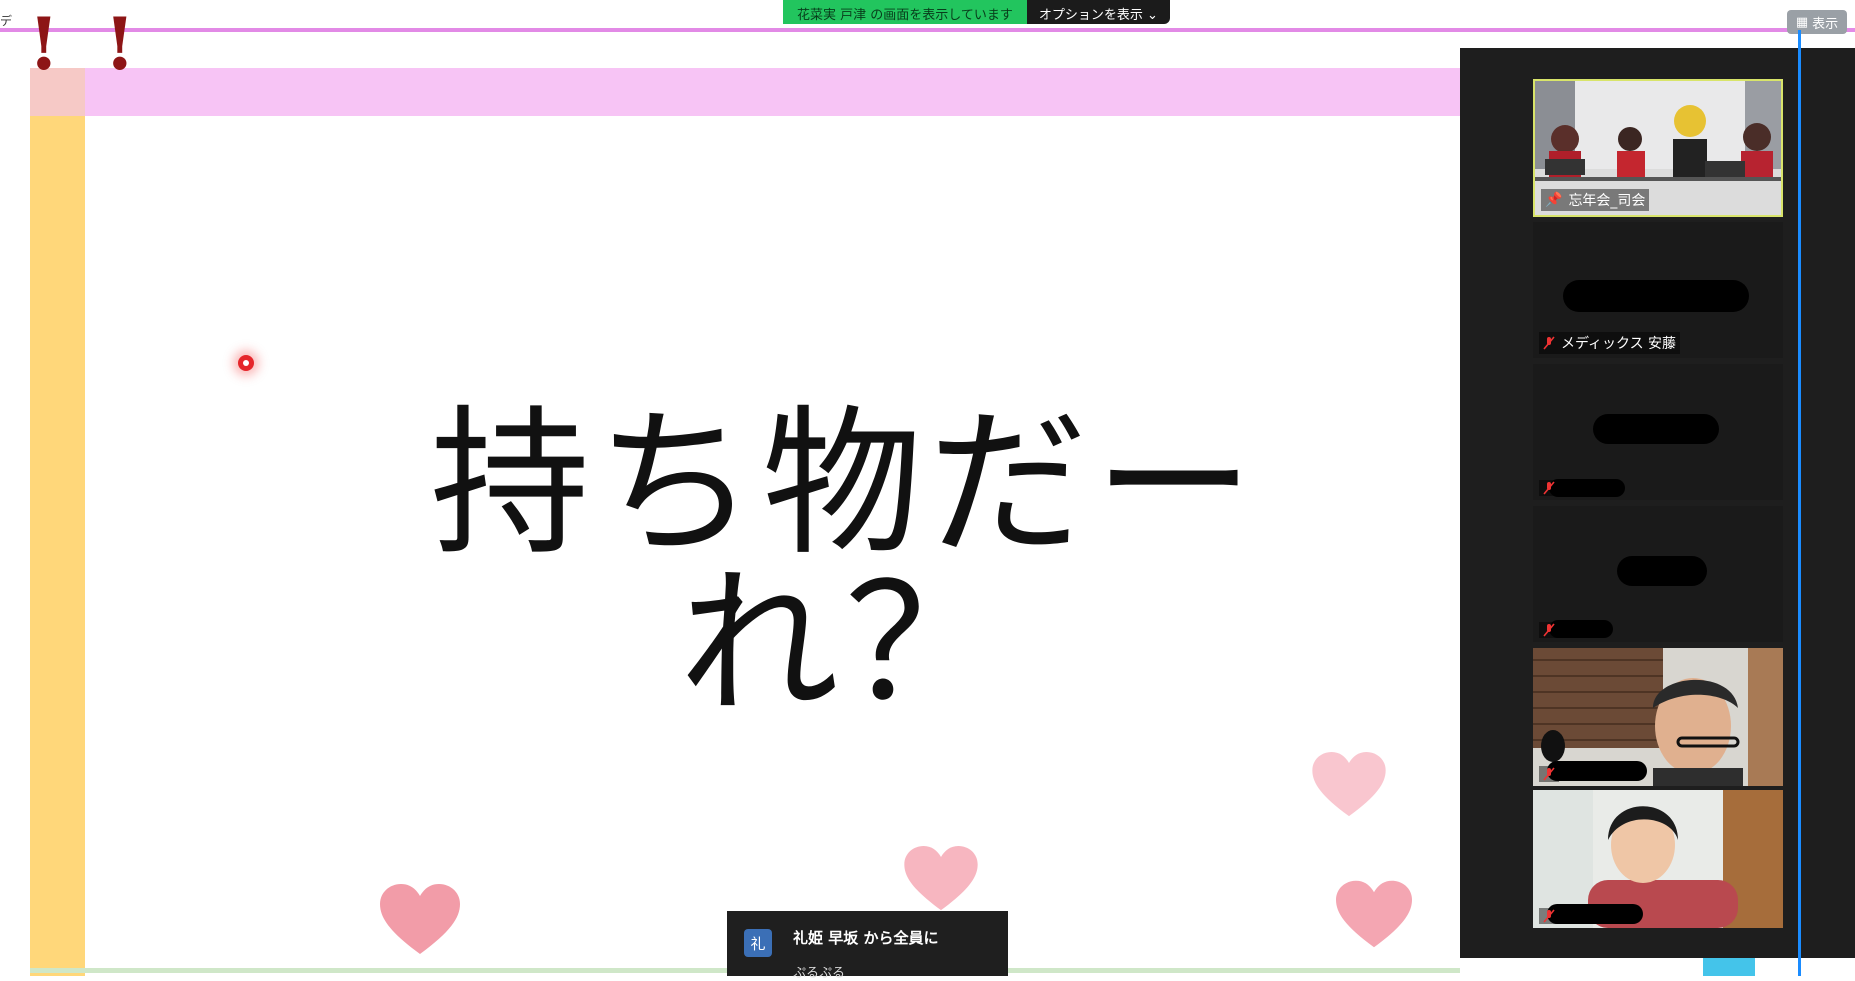  Describe the element at coordinates (905, 12) in the screenshot. I see `share-status-text: 花菜実 戸津 の画面を表示しています` at that location.